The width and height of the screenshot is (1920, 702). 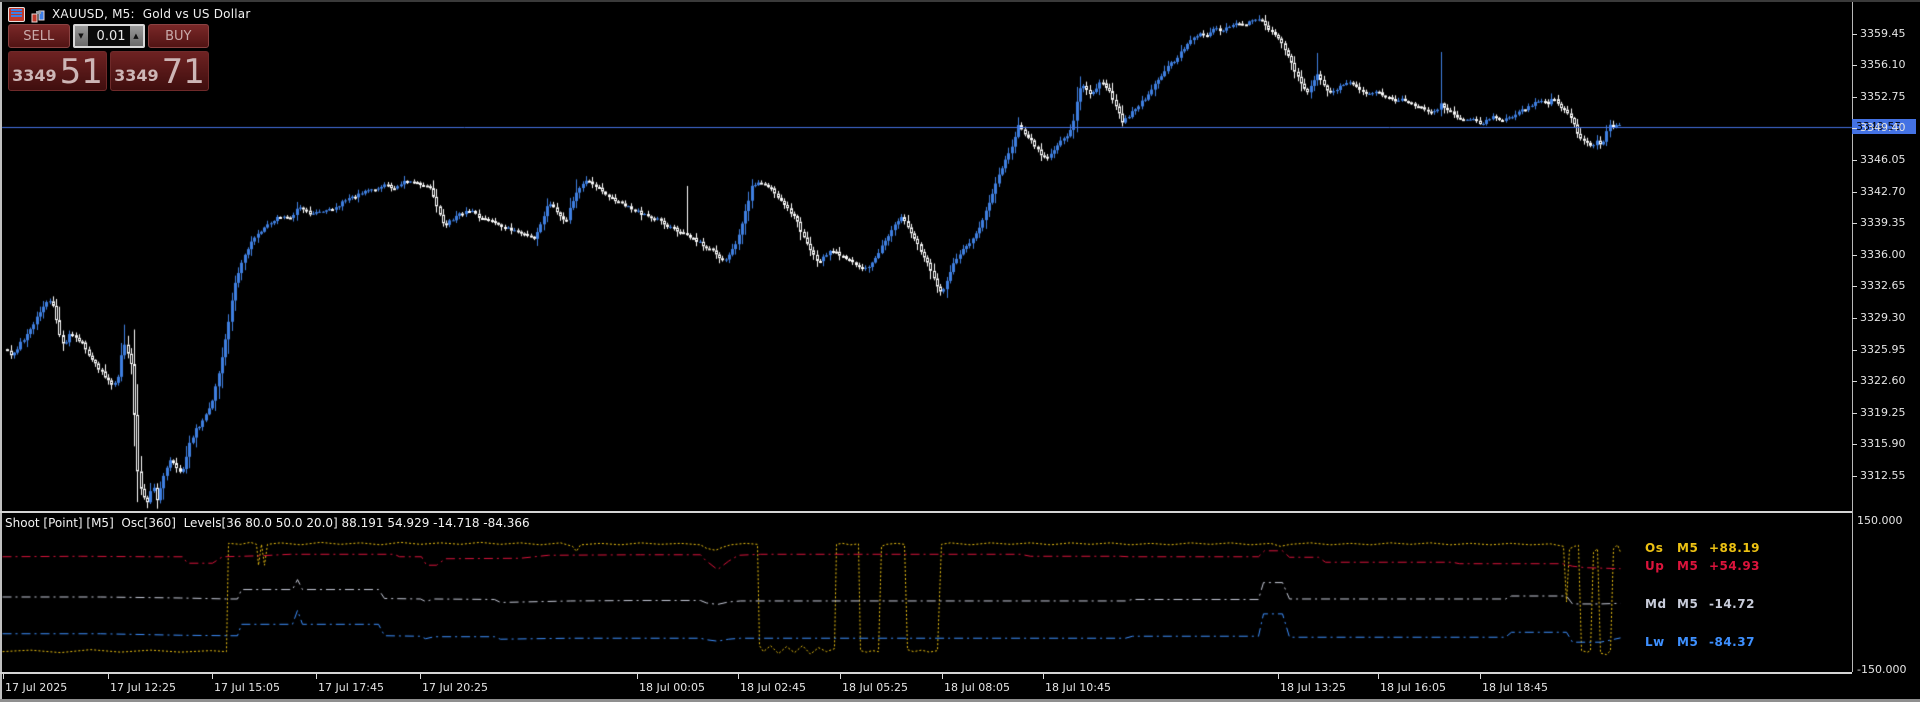 I want to click on price-label: 3315.90, so click(x=1883, y=443).